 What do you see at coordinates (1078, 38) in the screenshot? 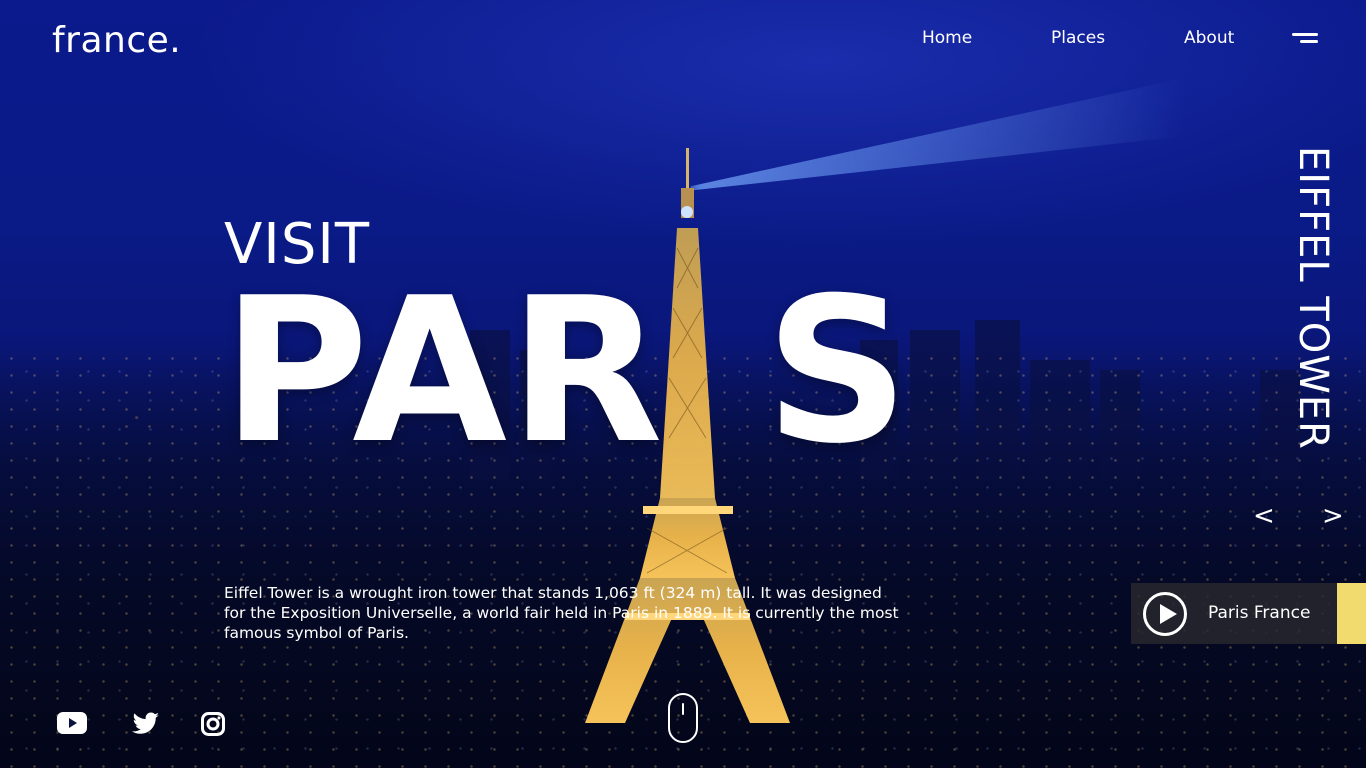
I see `nav-places: Places` at bounding box center [1078, 38].